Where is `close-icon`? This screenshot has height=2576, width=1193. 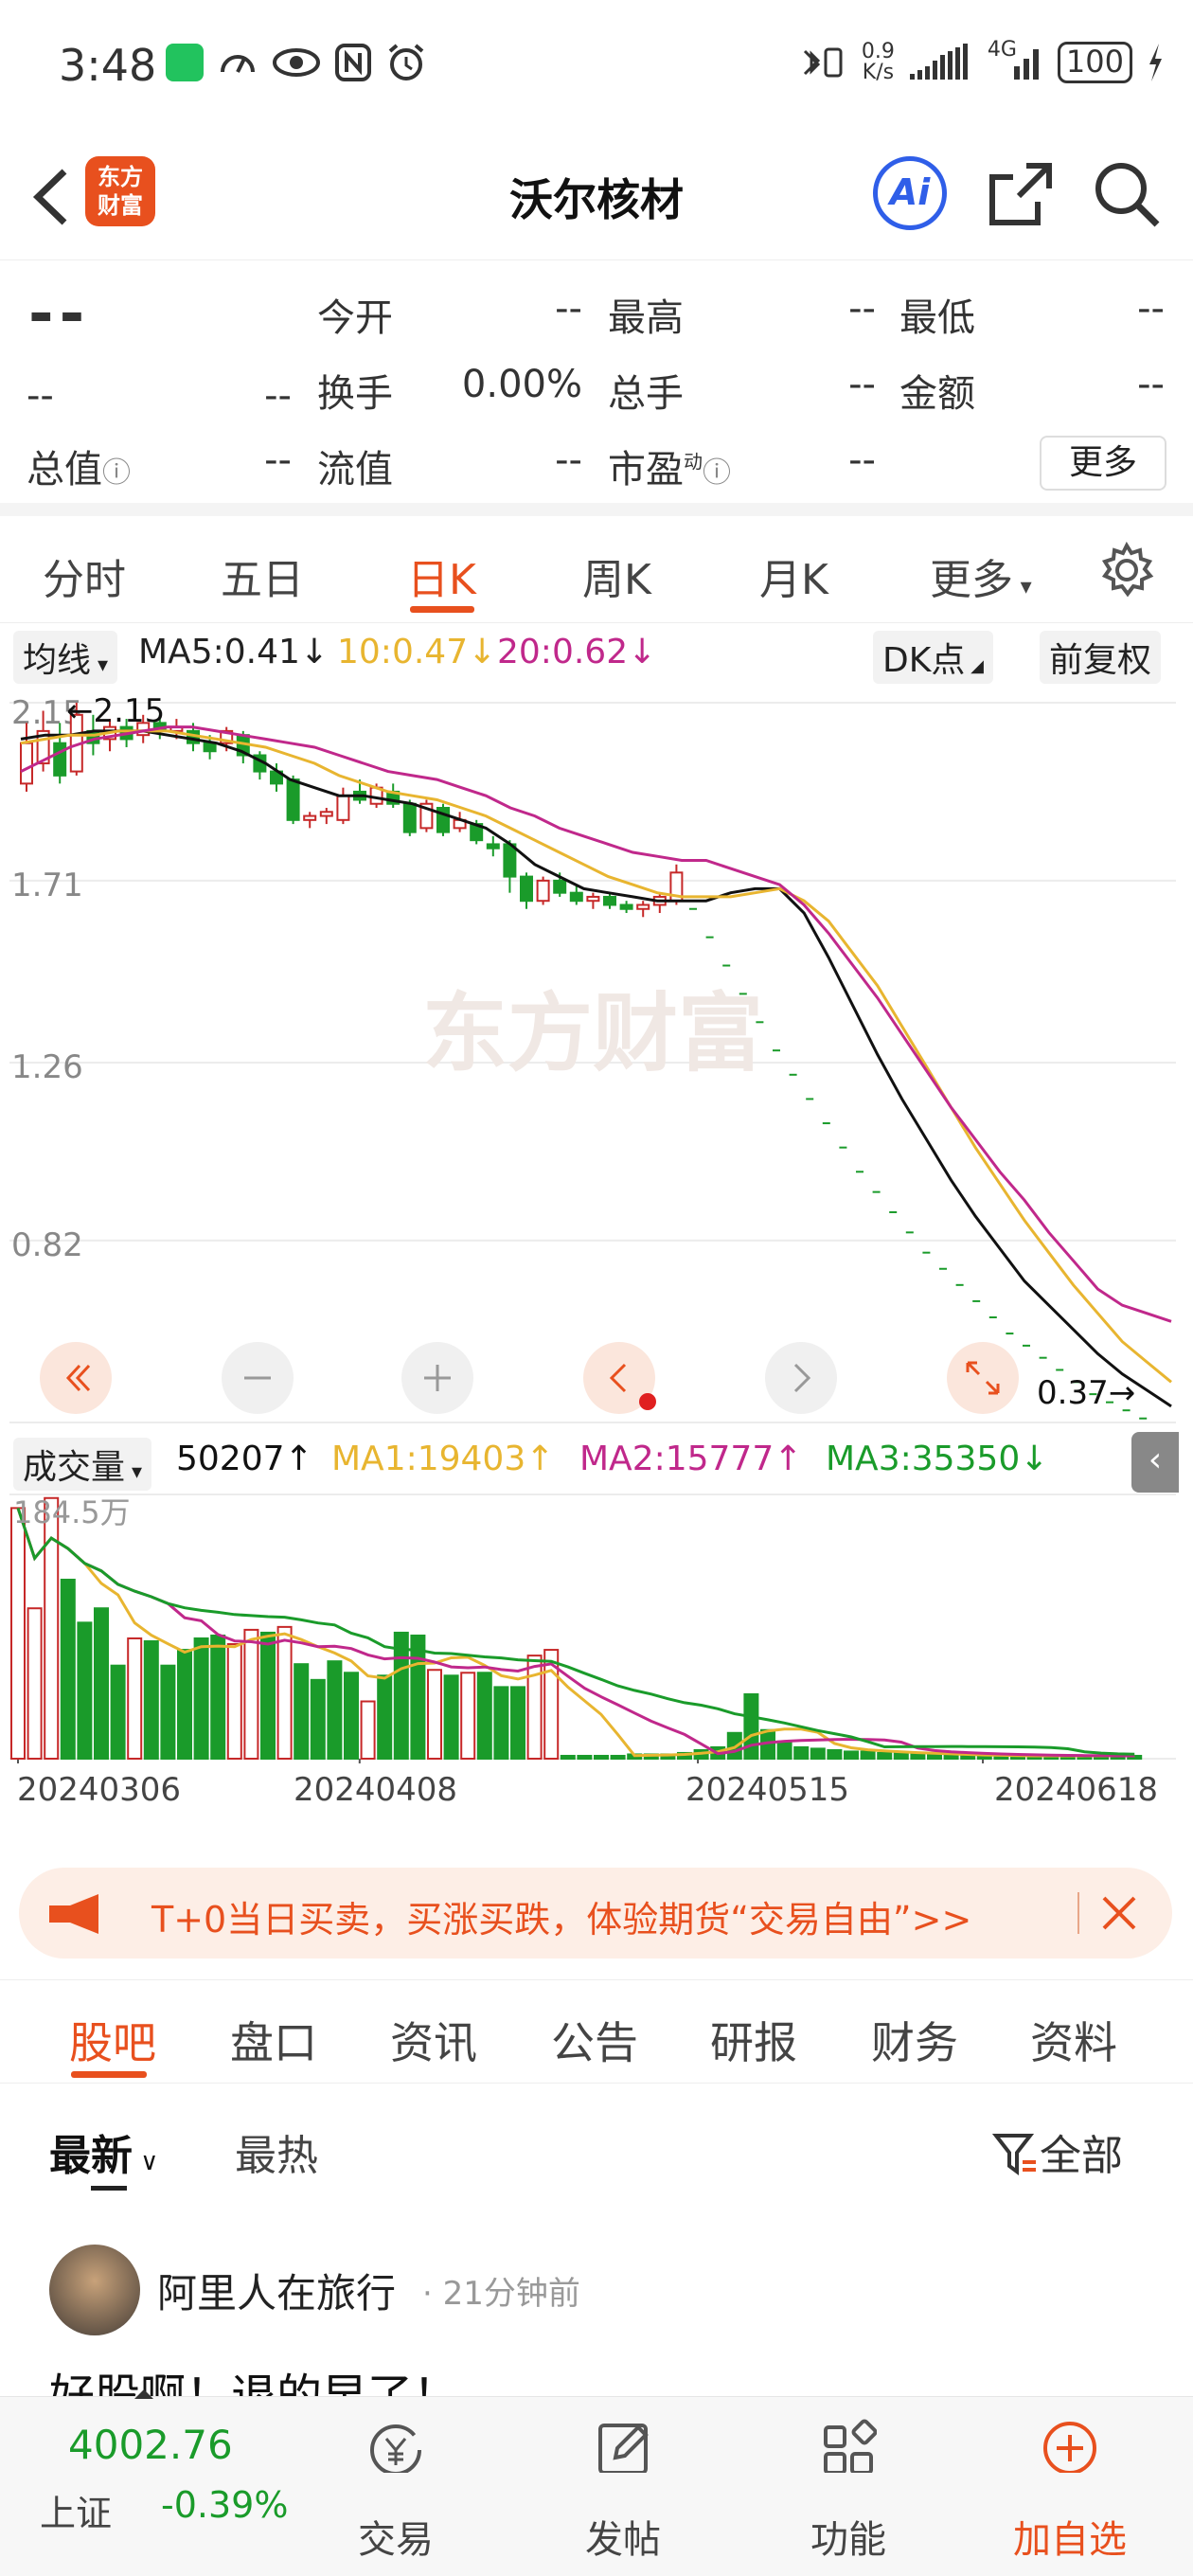 close-icon is located at coordinates (1119, 1913).